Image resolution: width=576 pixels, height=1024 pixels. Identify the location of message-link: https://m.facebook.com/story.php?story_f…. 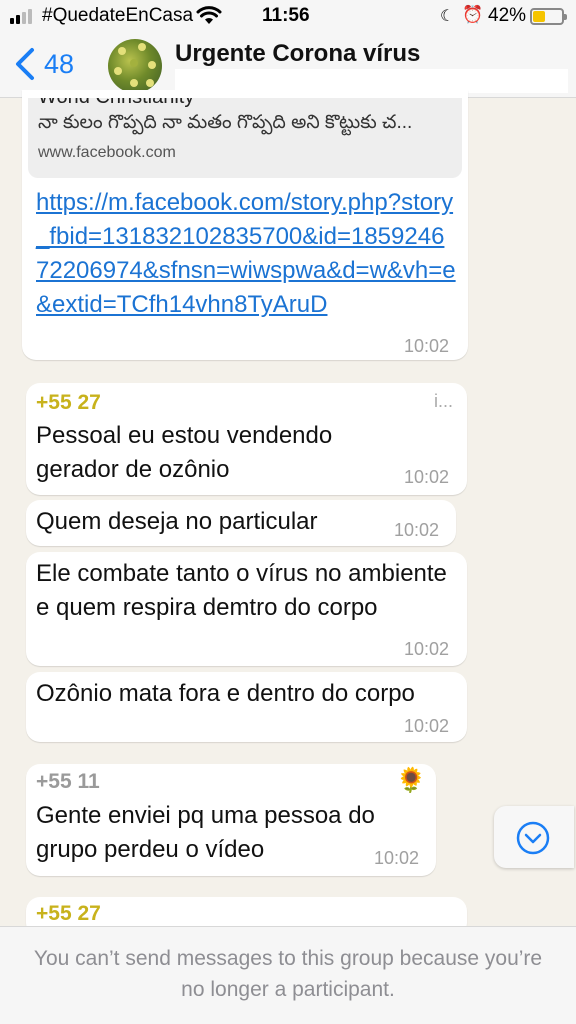
(246, 254).